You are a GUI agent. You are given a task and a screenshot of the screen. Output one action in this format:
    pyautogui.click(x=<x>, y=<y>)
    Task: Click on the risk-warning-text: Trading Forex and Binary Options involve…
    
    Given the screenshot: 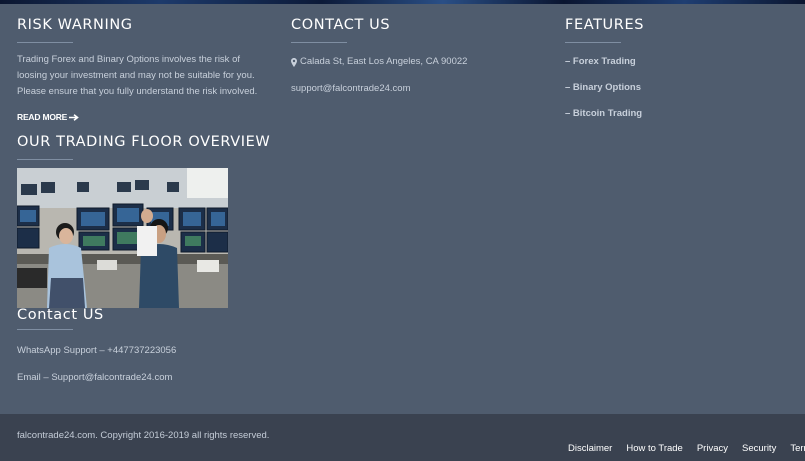 What is the action you would take?
    pyautogui.click(x=137, y=75)
    